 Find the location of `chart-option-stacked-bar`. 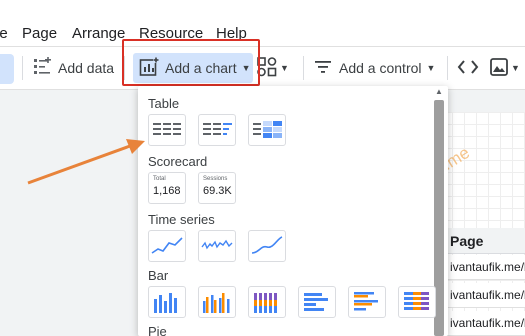

chart-option-stacked-bar is located at coordinates (417, 302).